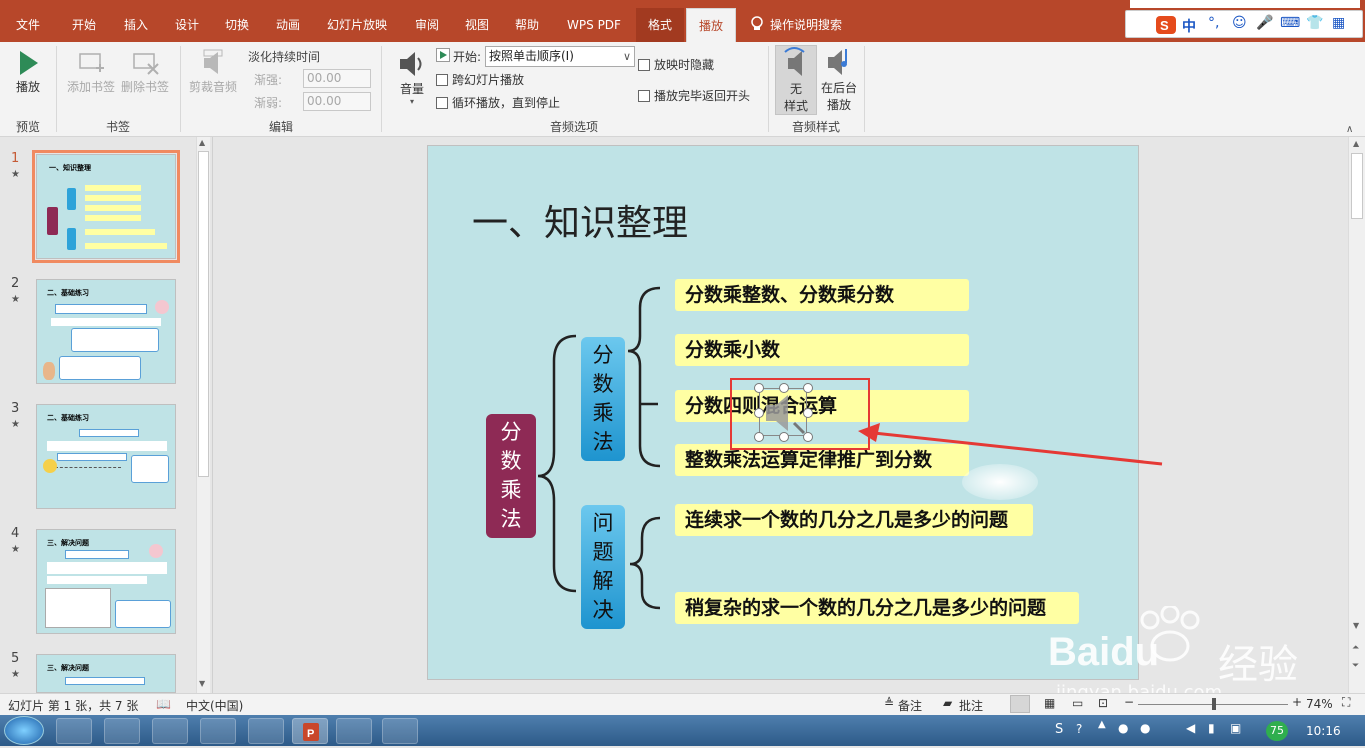 This screenshot has width=1365, height=748. I want to click on comments-icon: ▰, so click(947, 703).